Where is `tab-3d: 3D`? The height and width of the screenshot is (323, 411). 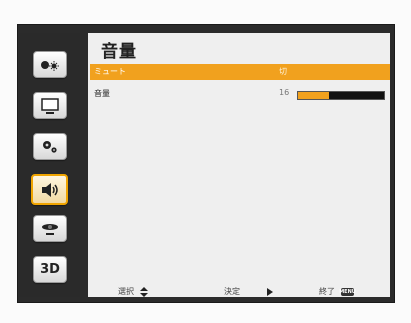 tab-3d: 3D is located at coordinates (50, 269).